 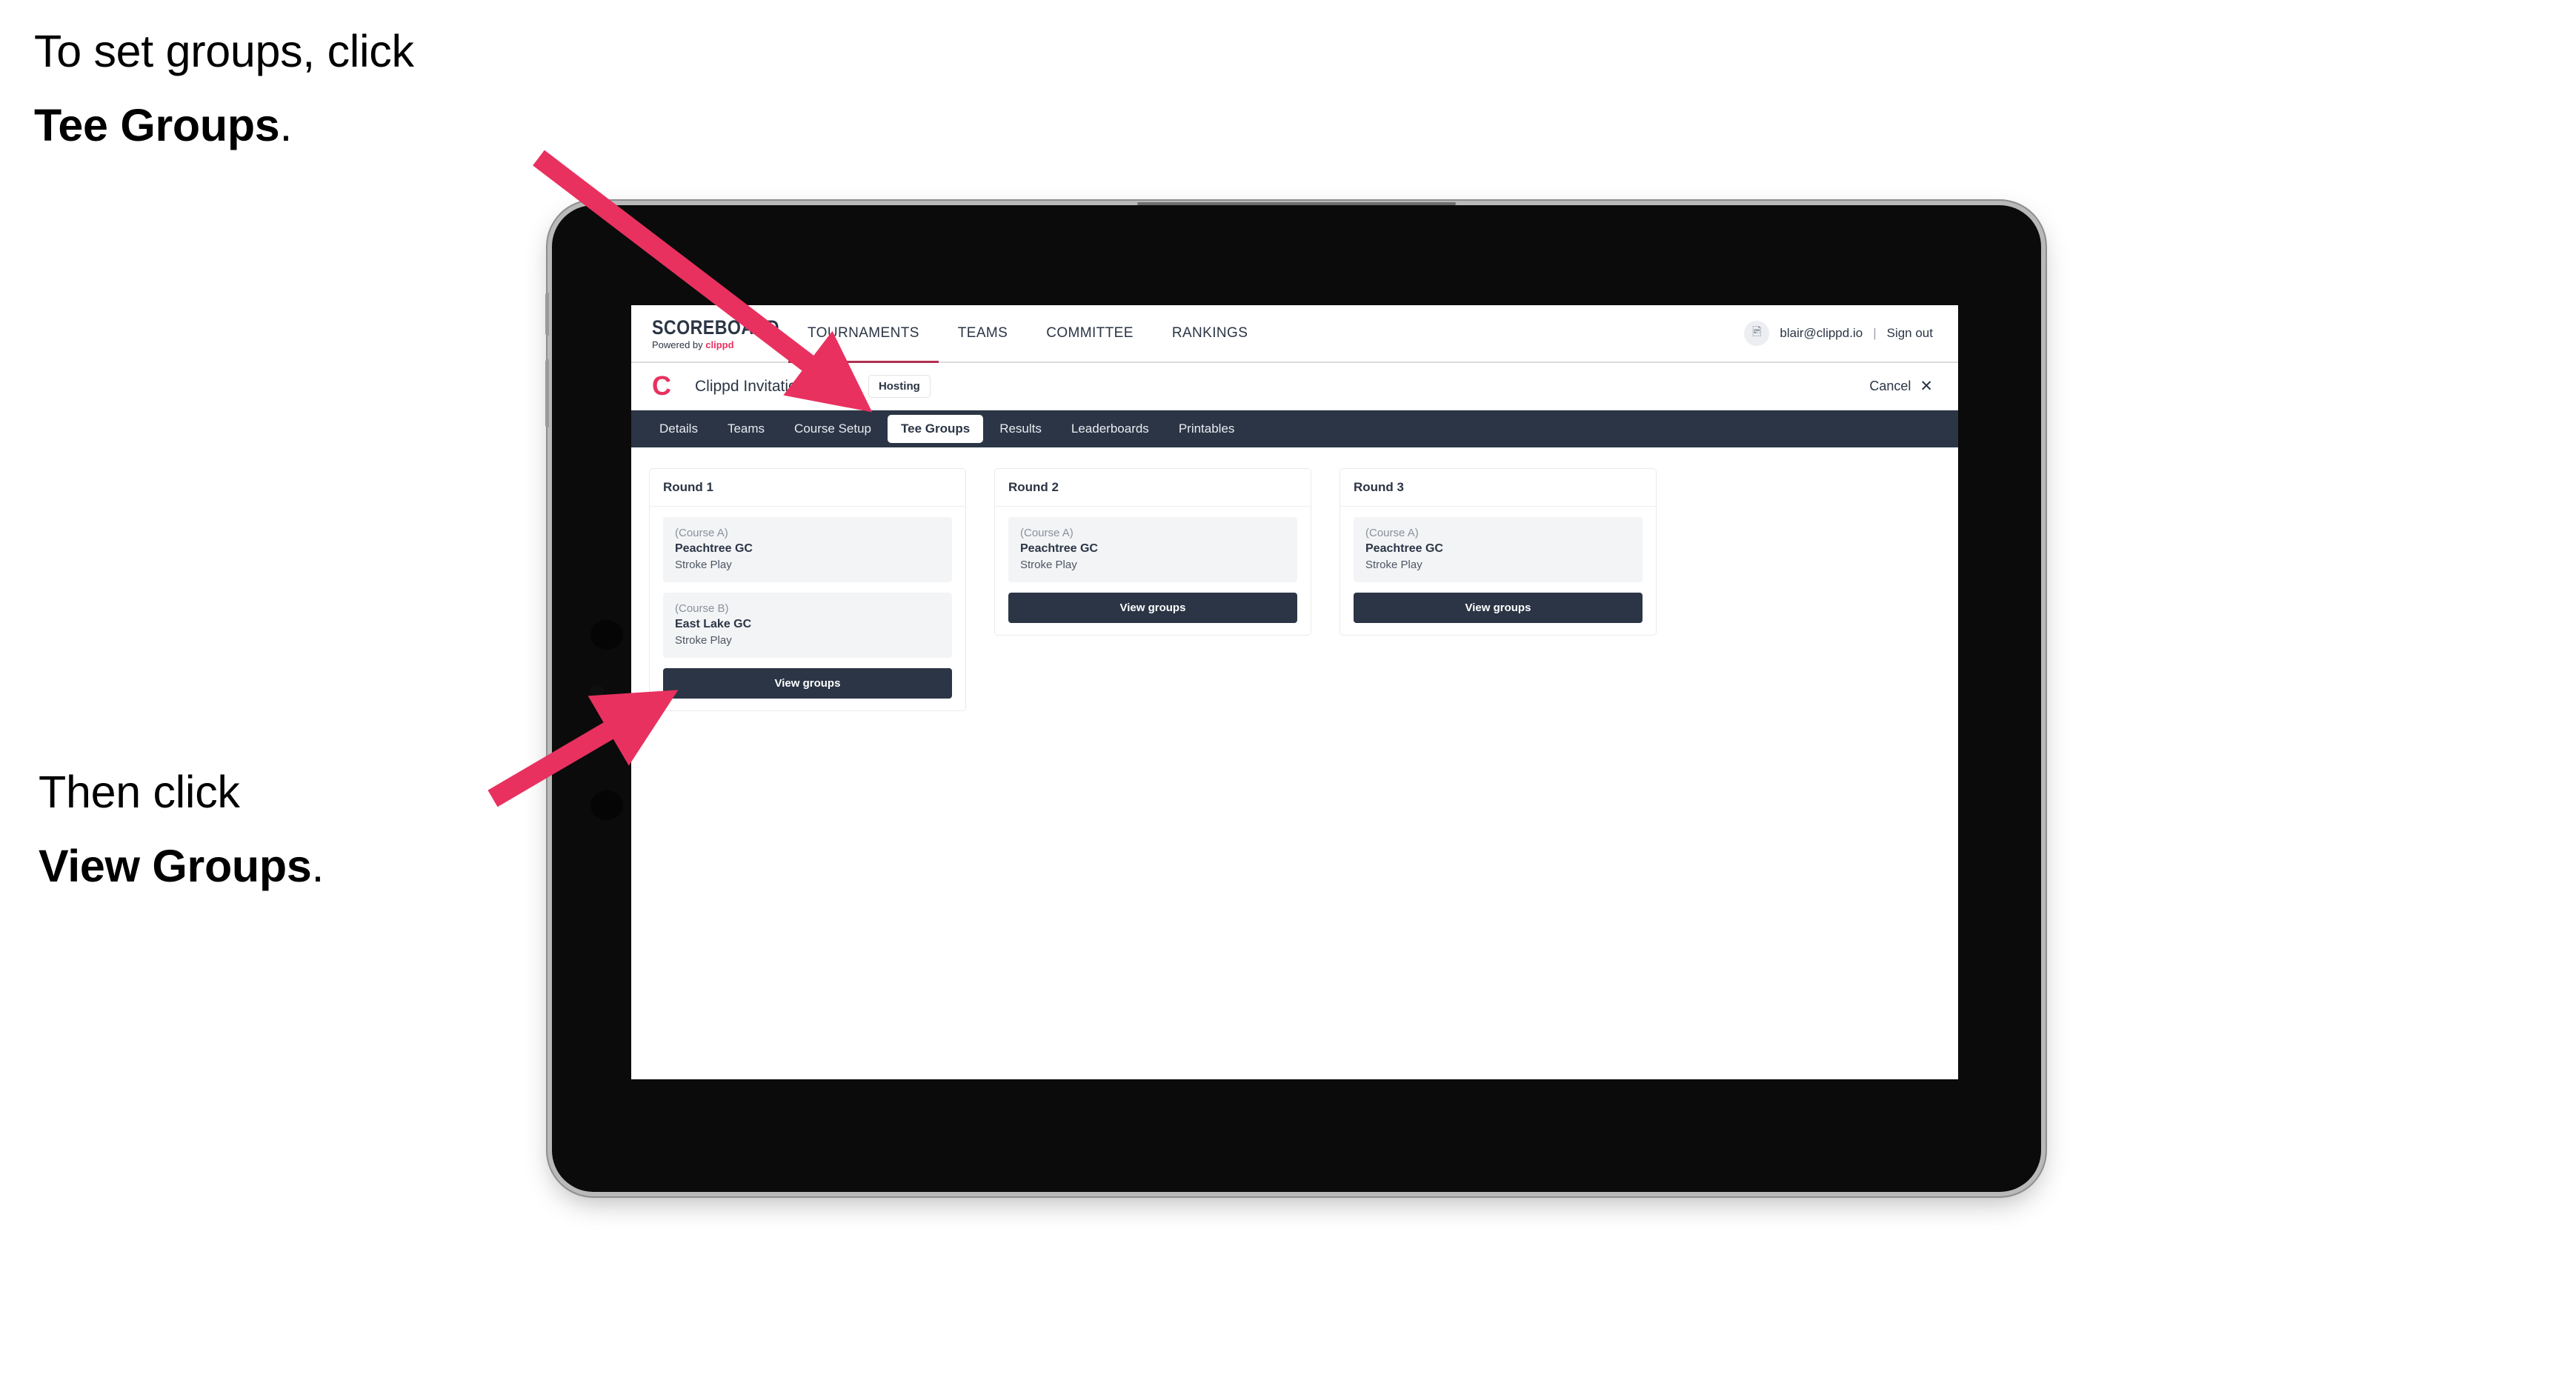 What do you see at coordinates (661, 385) in the screenshot?
I see `tournament-logo-icon: C` at bounding box center [661, 385].